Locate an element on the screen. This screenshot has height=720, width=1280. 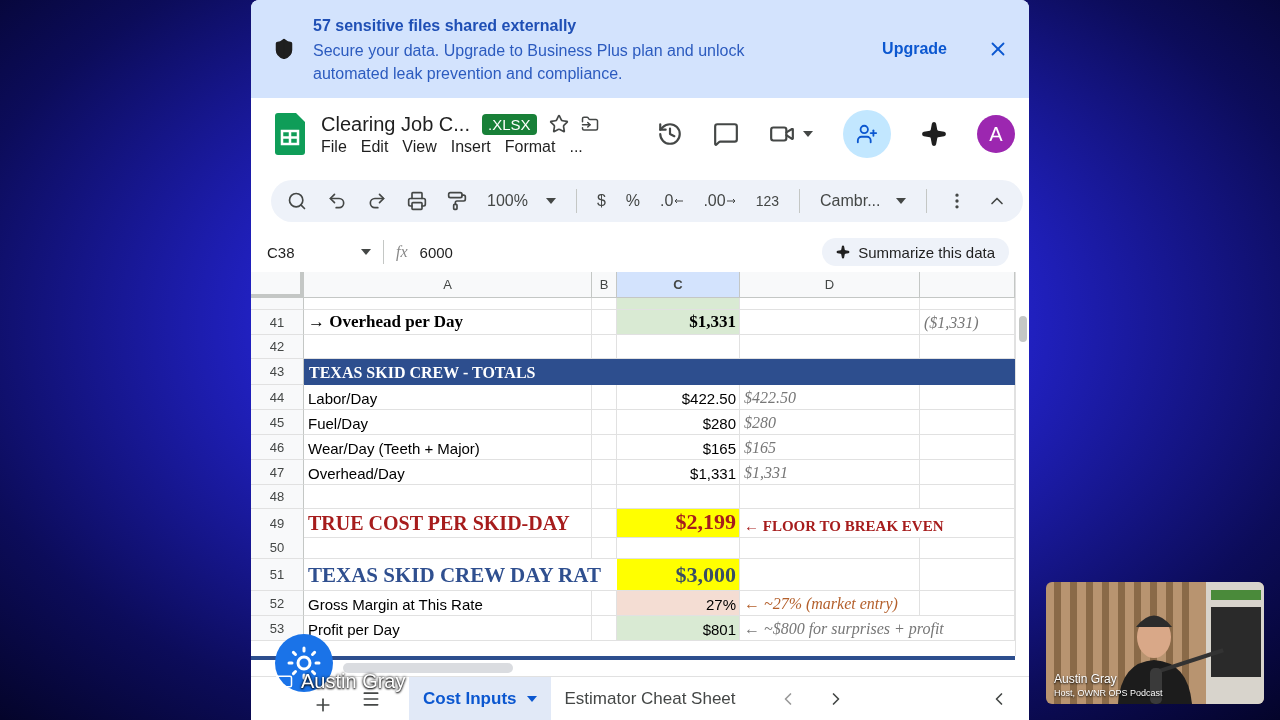
speaker-name: Austin Gray is located at coordinates (1086, 679).